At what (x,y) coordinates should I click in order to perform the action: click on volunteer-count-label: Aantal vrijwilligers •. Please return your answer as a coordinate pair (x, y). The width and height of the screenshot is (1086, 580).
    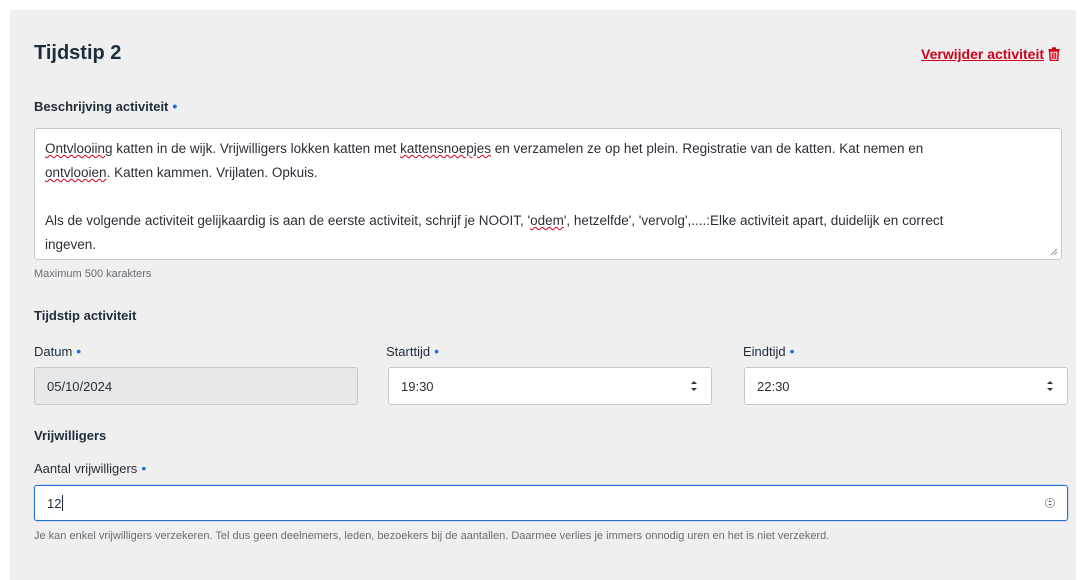
    Looking at the image, I should click on (90, 468).